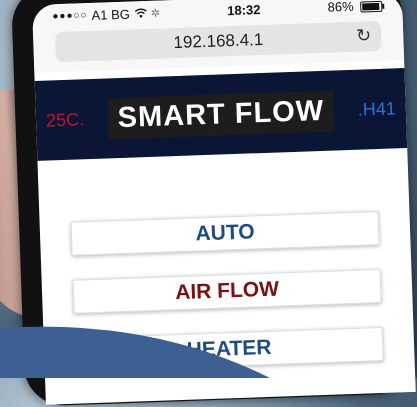  What do you see at coordinates (340, 7) in the screenshot?
I see `battery-percent: 86%` at bounding box center [340, 7].